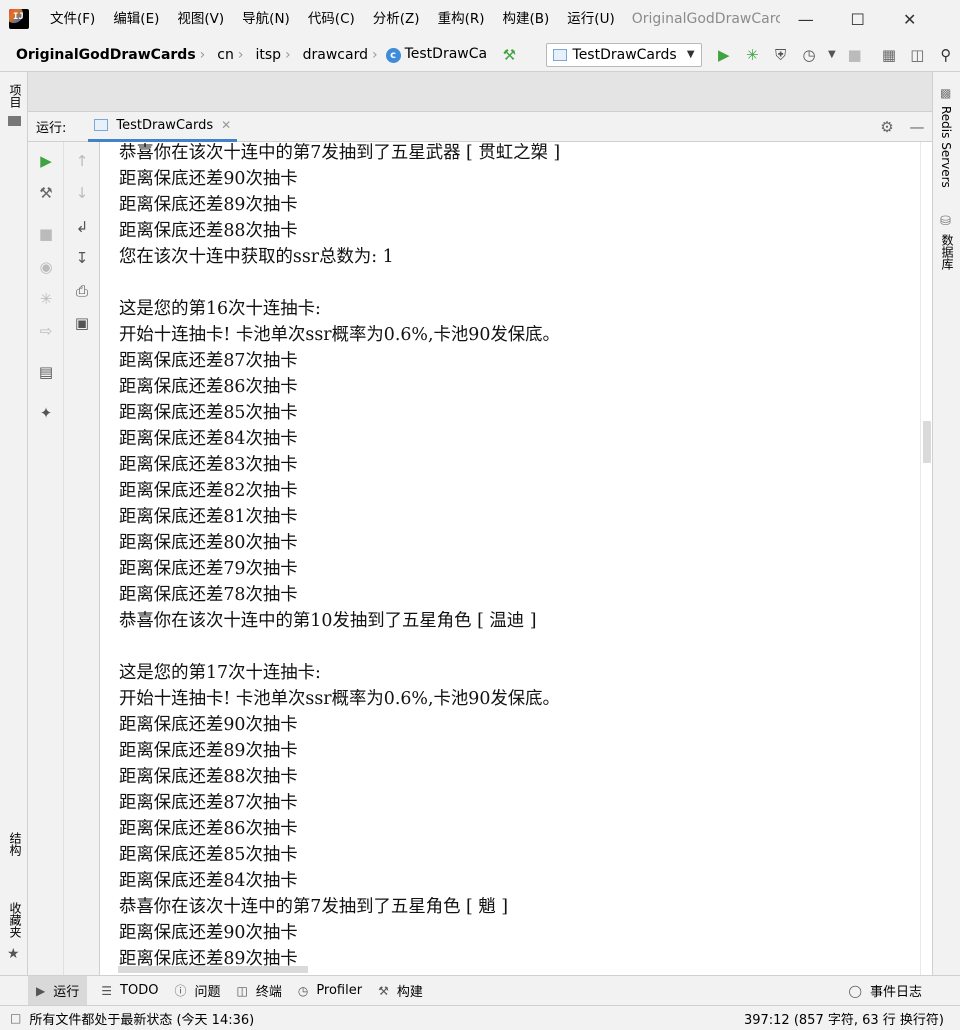 The image size is (960, 1030). I want to click on todo-tool-button: ☰ TODO, so click(129, 991).